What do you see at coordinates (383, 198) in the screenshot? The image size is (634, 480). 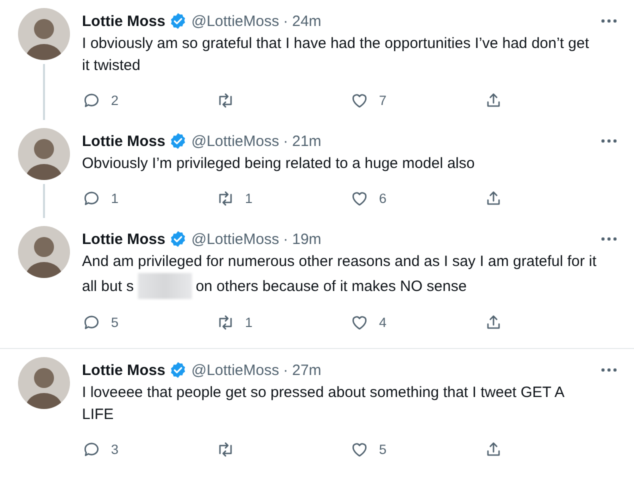 I see `like-count: 6` at bounding box center [383, 198].